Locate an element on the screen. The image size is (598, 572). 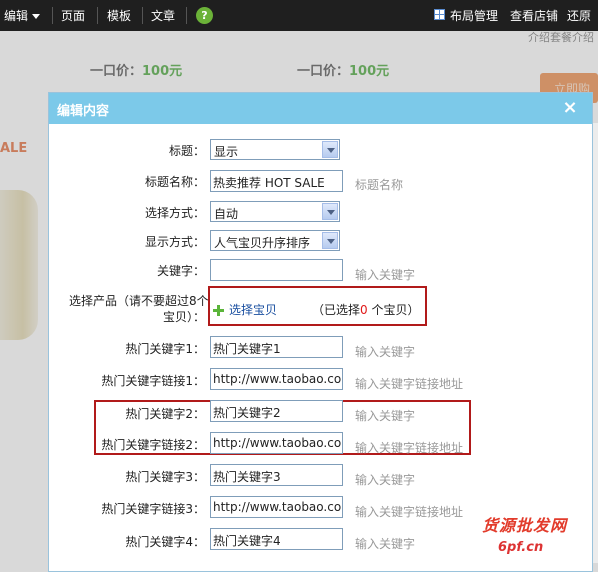
title-name-input: 热卖推荐 HOT SALE is located at coordinates (276, 181).